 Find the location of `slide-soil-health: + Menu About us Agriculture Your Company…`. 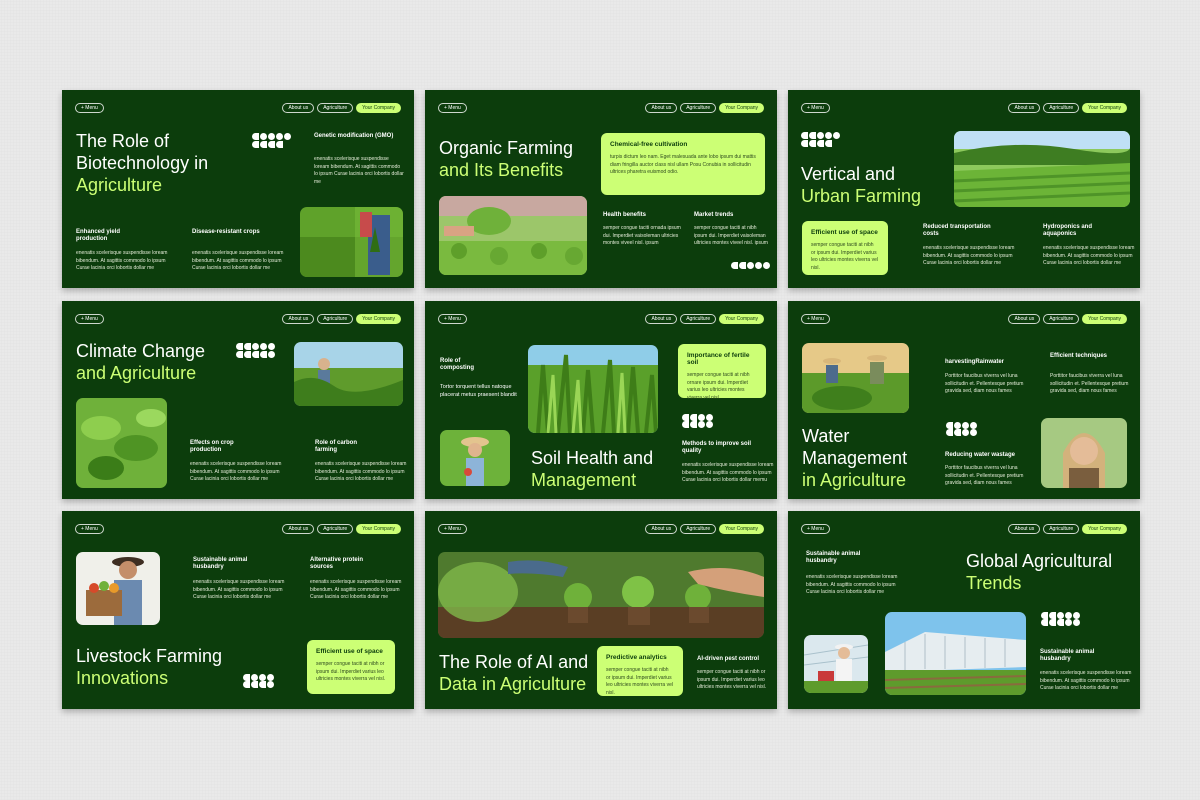

slide-soil-health: + Menu About us Agriculture Your Company… is located at coordinates (601, 400).